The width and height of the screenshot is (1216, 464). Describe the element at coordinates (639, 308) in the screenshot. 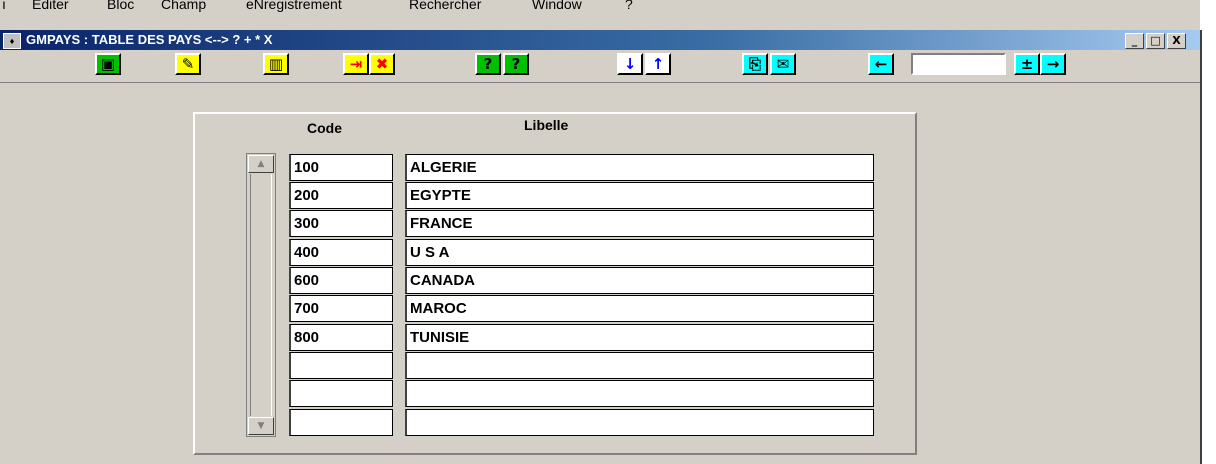

I see `libelle-field: MAROC` at that location.